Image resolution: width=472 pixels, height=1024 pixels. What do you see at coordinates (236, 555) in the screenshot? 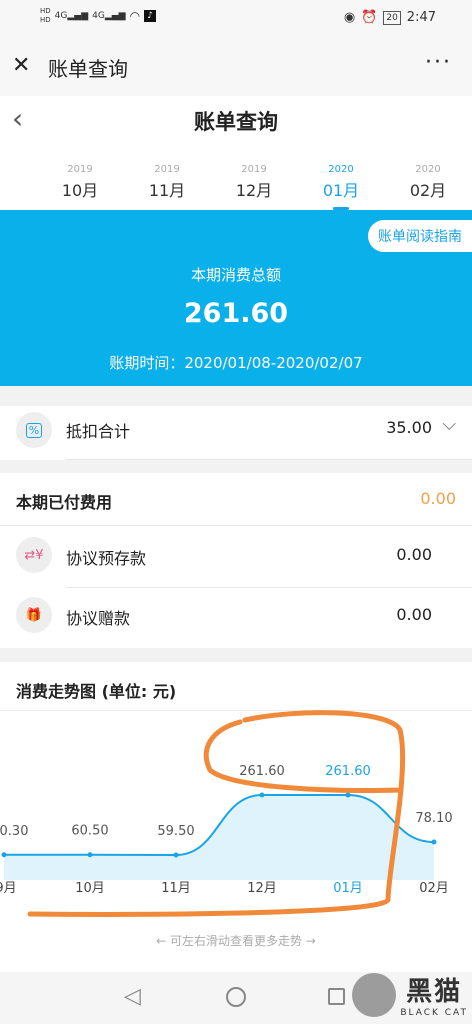
I see `list-item: ⇄¥ 协议预存款 0.00` at bounding box center [236, 555].